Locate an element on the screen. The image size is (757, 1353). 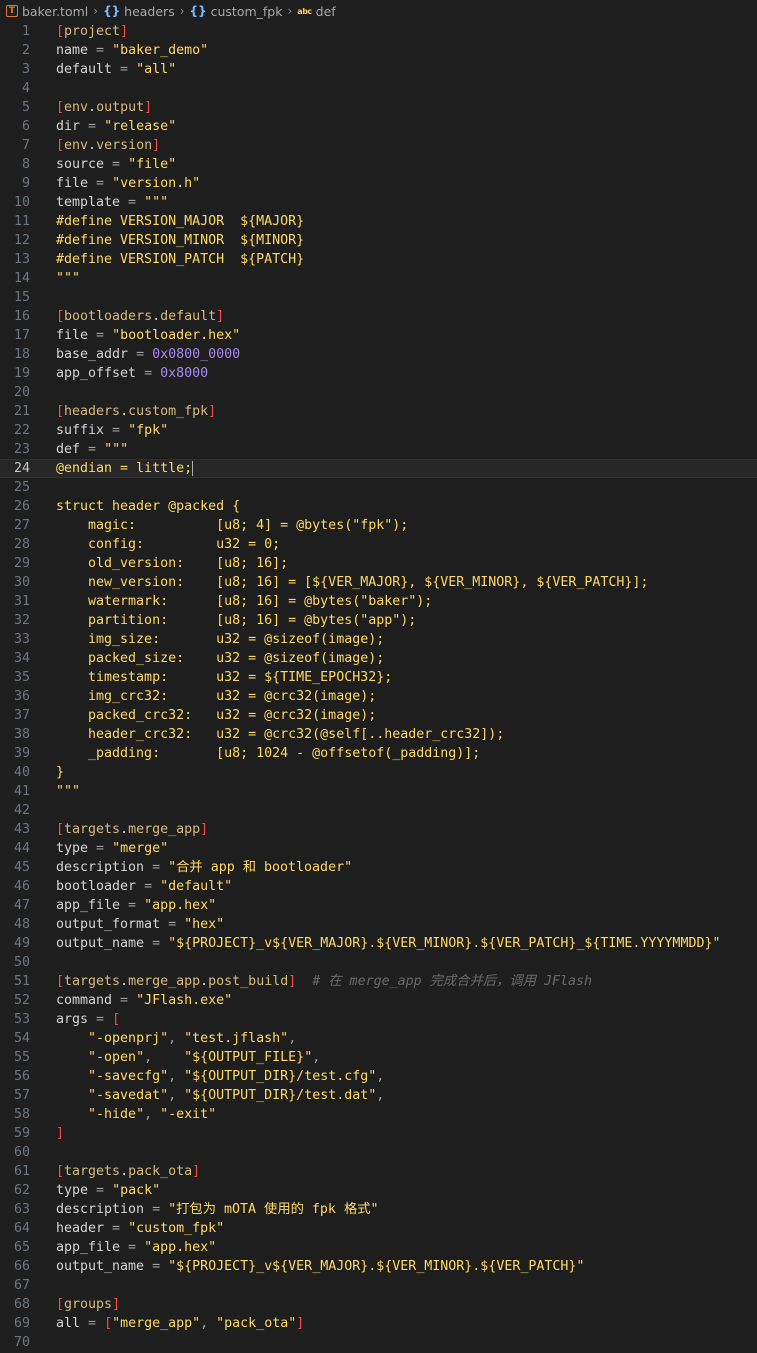
code-token: "-savecfg" is located at coordinates (128, 1076).